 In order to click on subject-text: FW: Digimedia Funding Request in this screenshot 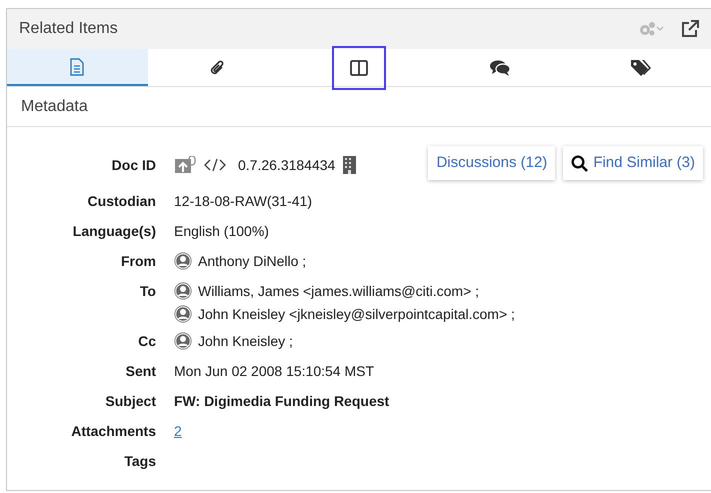, I will do `click(282, 401)`.